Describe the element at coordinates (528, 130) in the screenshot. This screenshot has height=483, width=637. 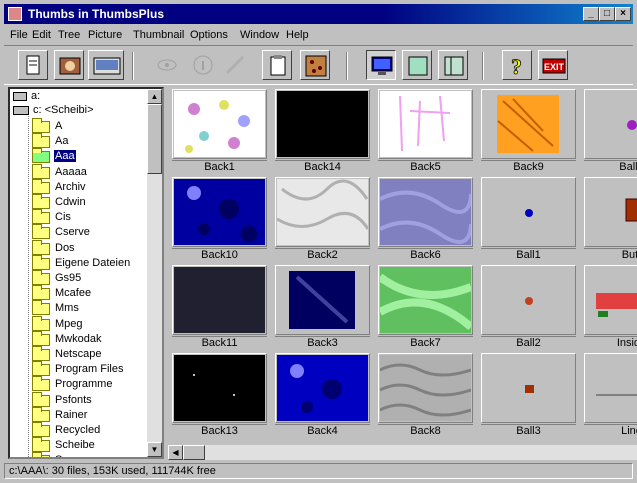
I see `thumbnail-item: Back9` at that location.